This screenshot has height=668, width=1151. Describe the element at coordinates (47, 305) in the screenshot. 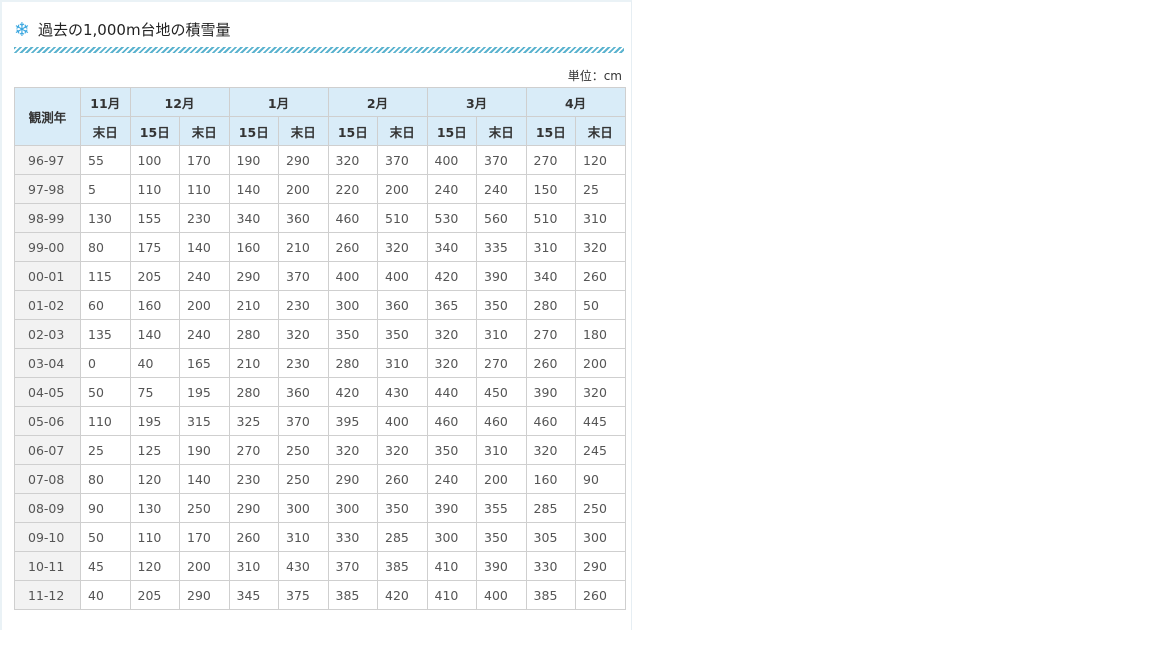

I see `year-cell: 01-02` at that location.